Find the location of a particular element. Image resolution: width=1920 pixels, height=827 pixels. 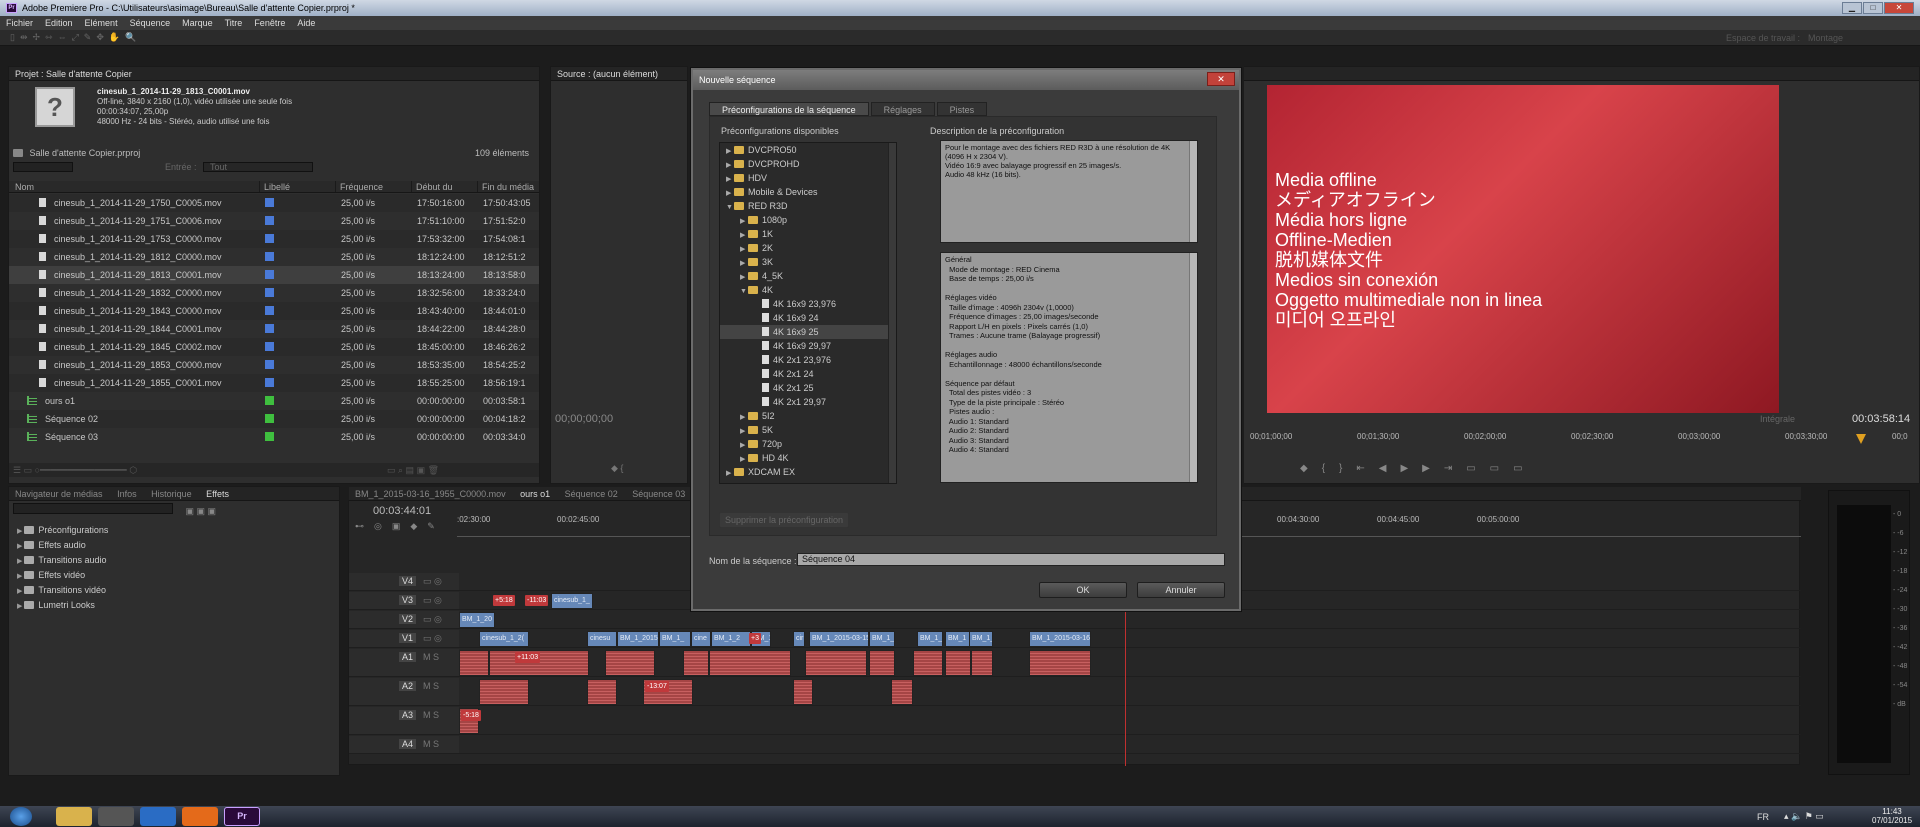

minimize-button: ▁ is located at coordinates (1852, 8).